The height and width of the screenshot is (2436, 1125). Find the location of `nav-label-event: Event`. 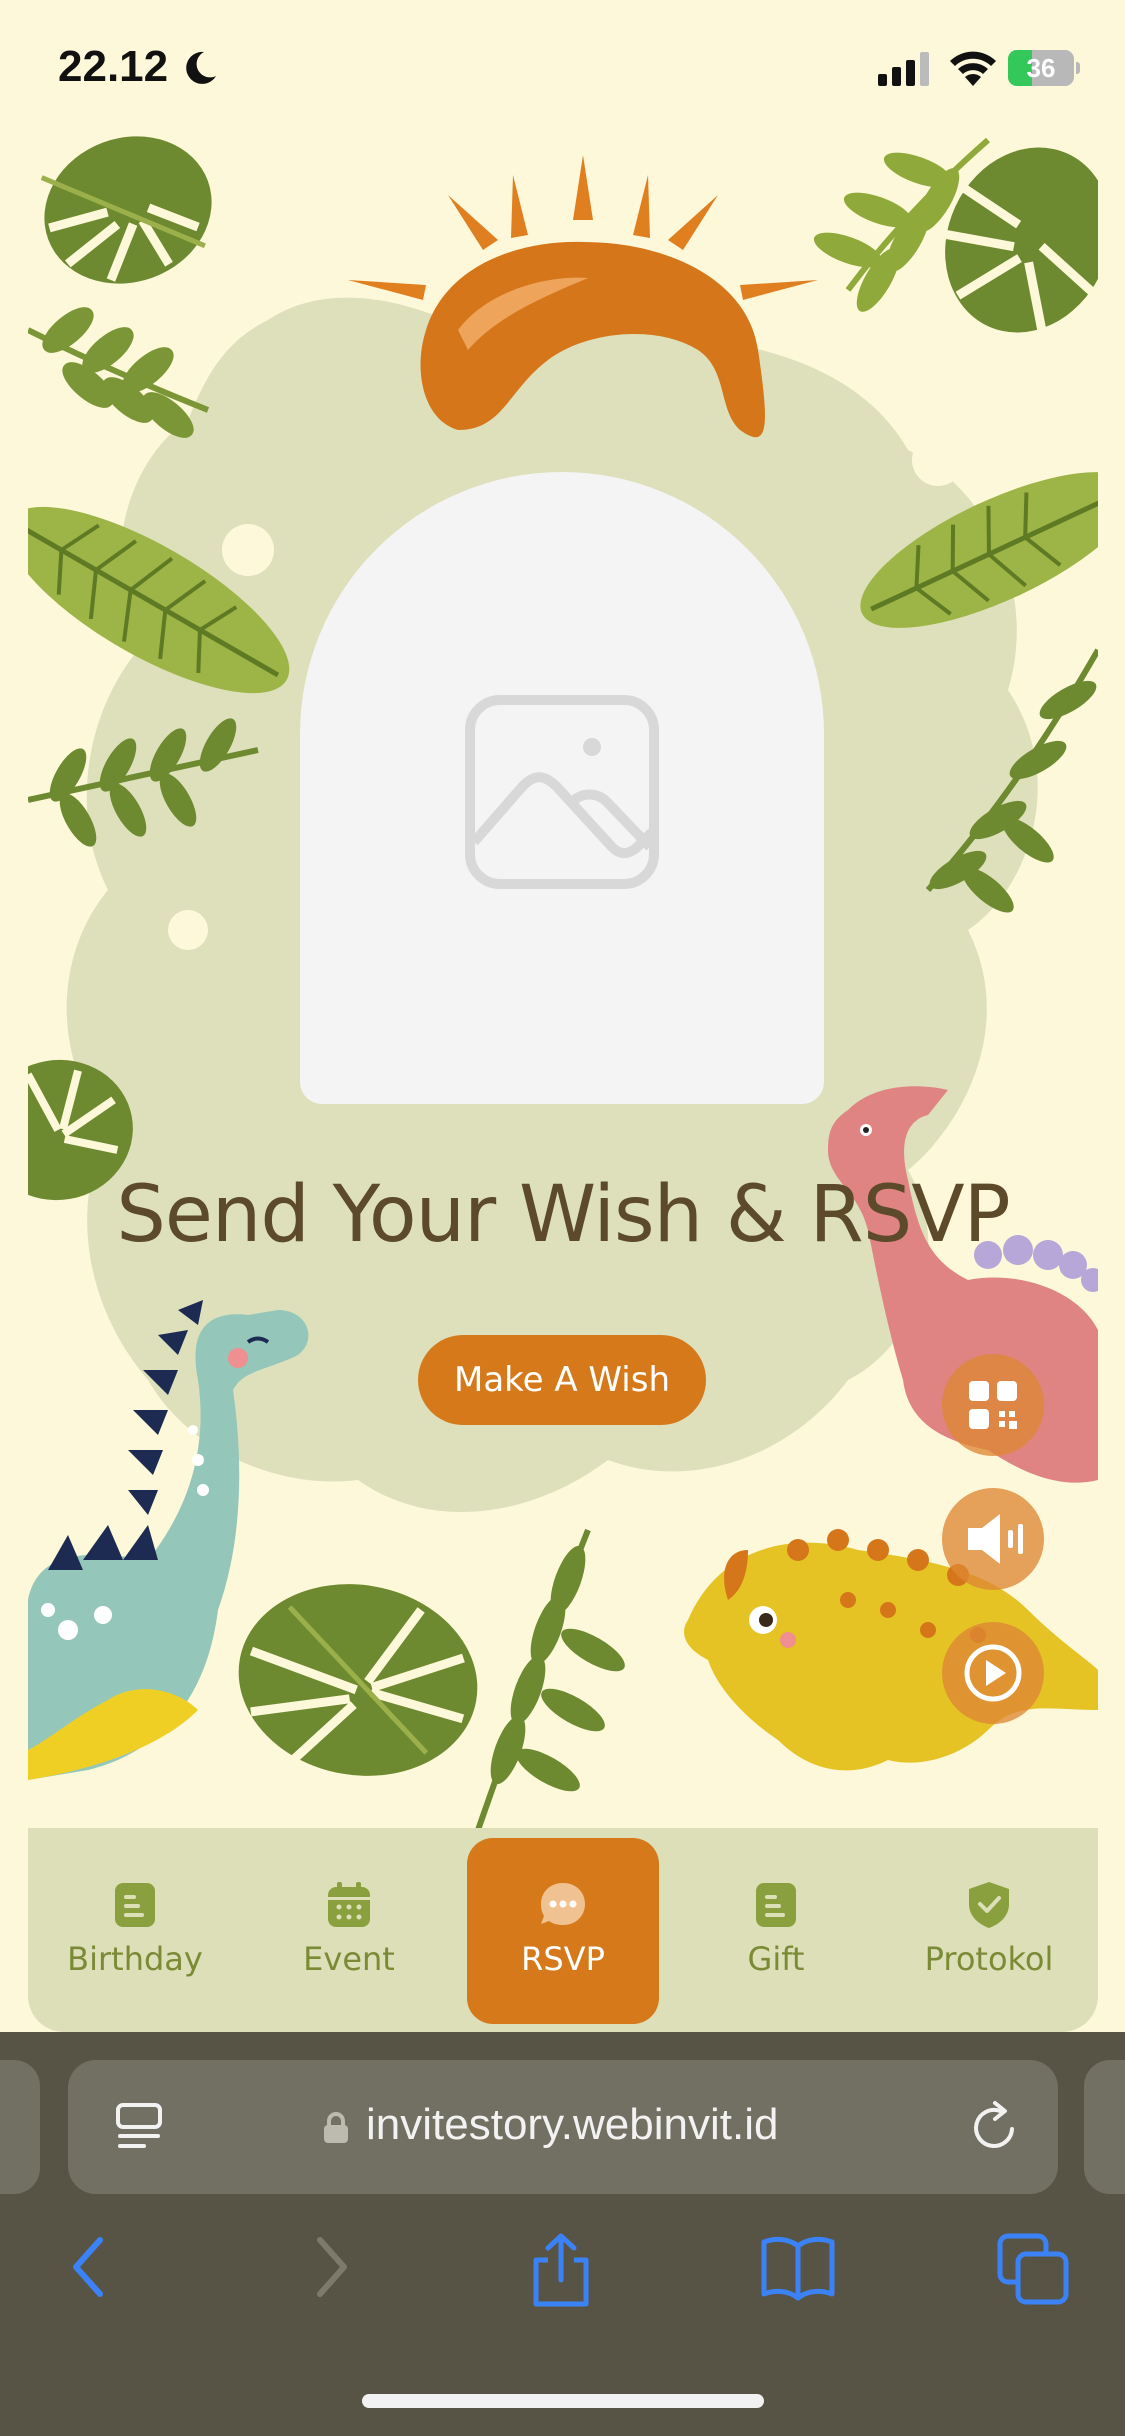

nav-label-event: Event is located at coordinates (349, 1959).